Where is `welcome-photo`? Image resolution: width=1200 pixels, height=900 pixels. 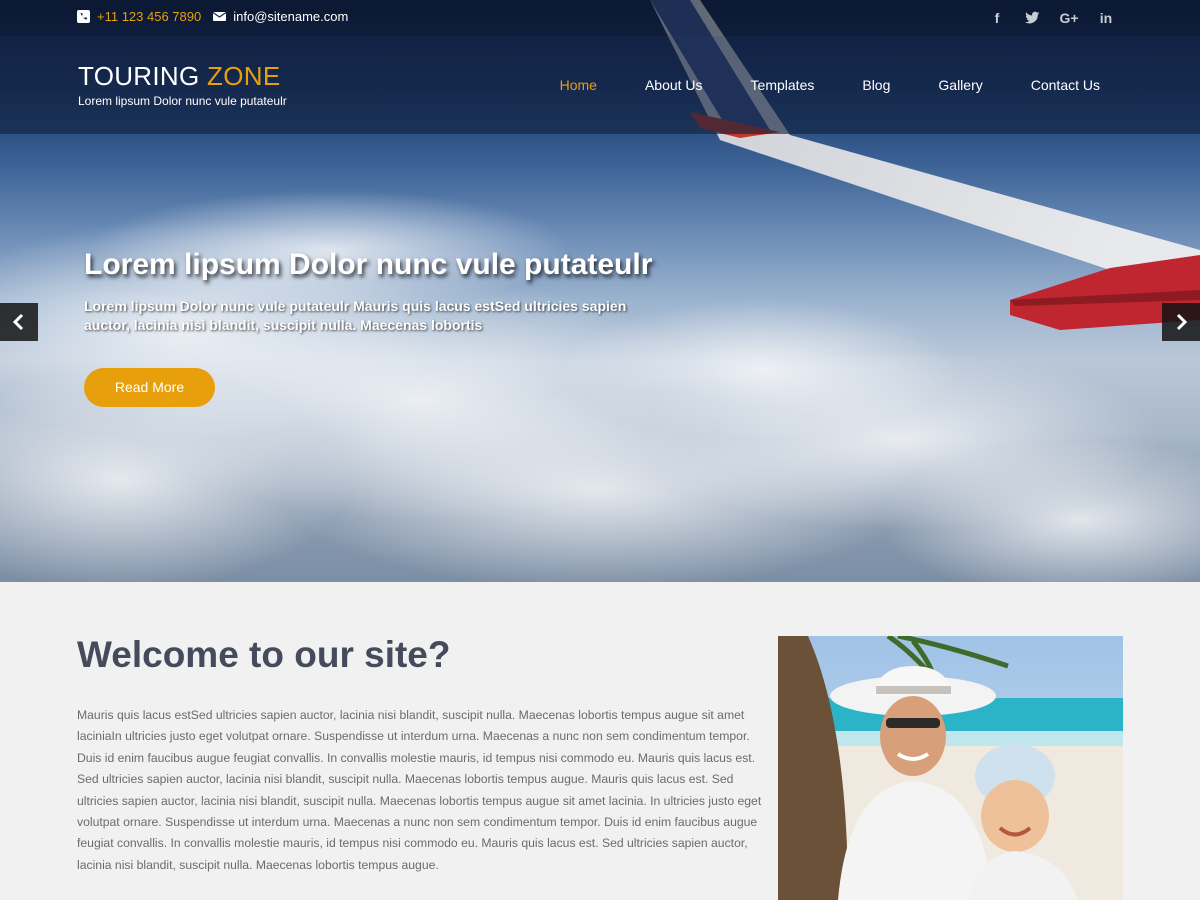
welcome-photo is located at coordinates (950, 768).